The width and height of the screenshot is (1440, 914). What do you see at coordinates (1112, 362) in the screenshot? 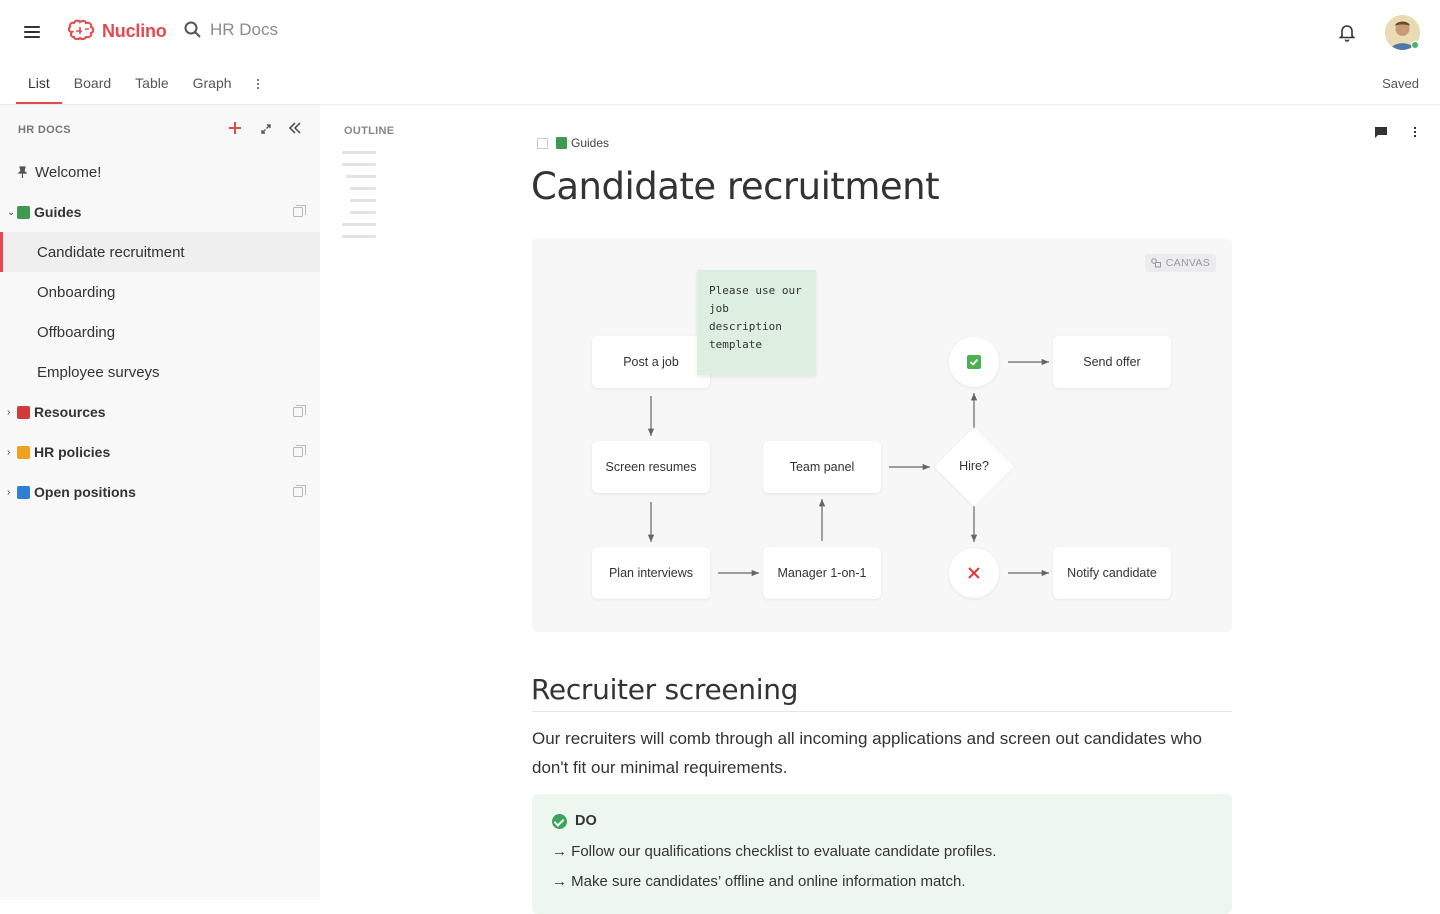
I see `node-send-offer: Send offer` at bounding box center [1112, 362].